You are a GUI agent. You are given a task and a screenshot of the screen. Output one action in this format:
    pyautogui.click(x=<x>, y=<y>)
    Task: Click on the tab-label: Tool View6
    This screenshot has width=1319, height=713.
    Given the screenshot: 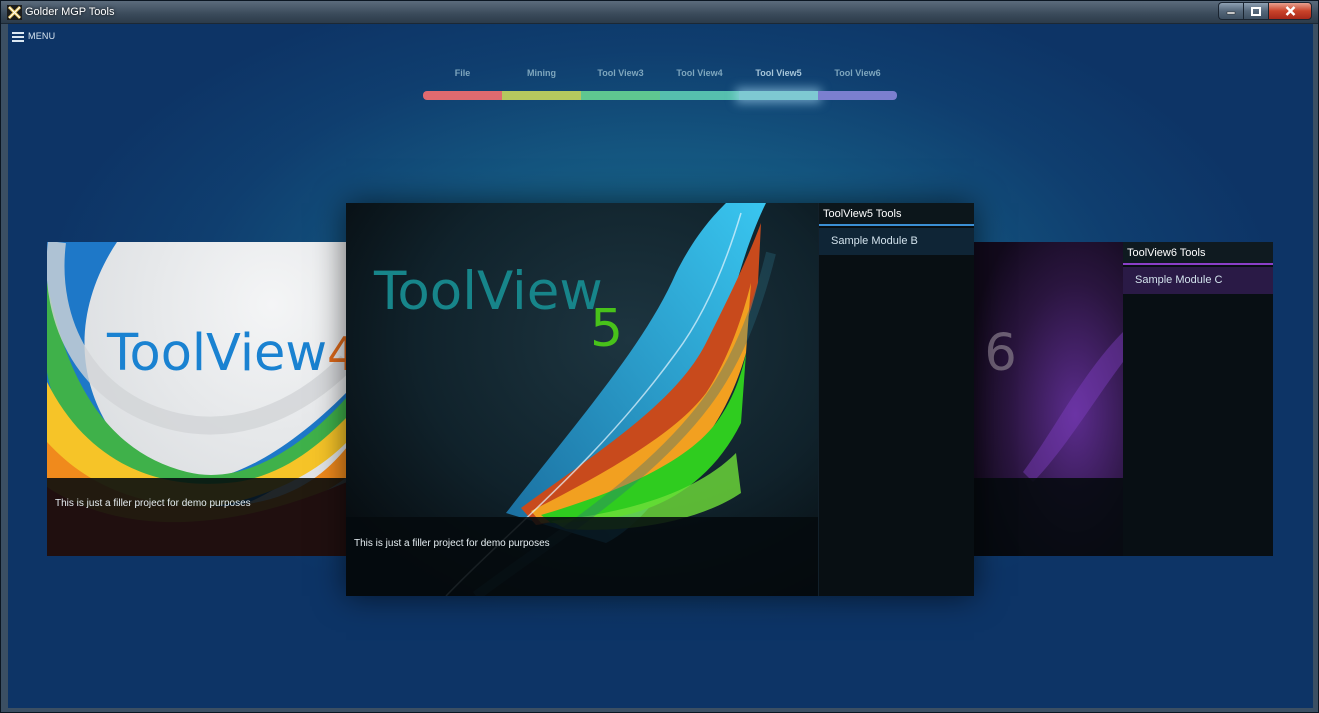 What is the action you would take?
    pyautogui.click(x=857, y=73)
    